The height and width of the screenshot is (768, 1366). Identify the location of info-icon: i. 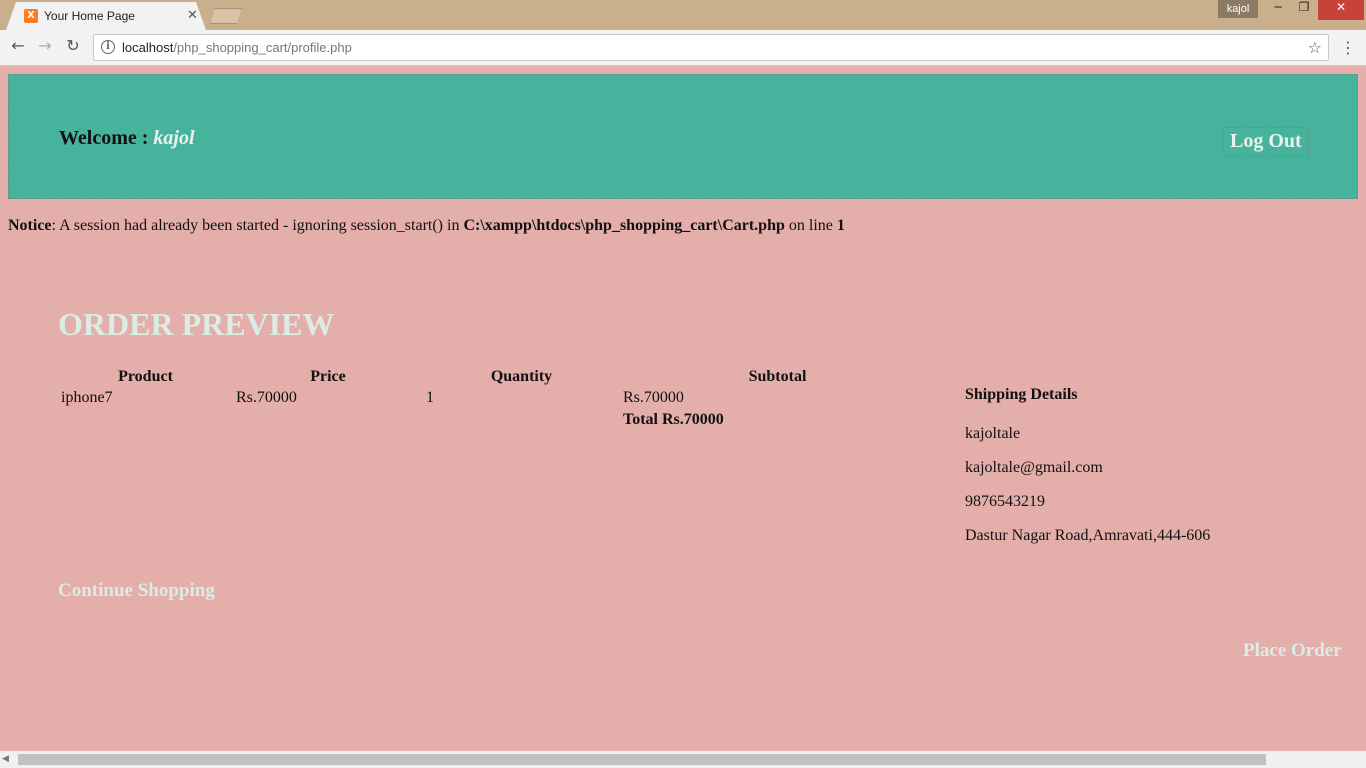
(108, 47).